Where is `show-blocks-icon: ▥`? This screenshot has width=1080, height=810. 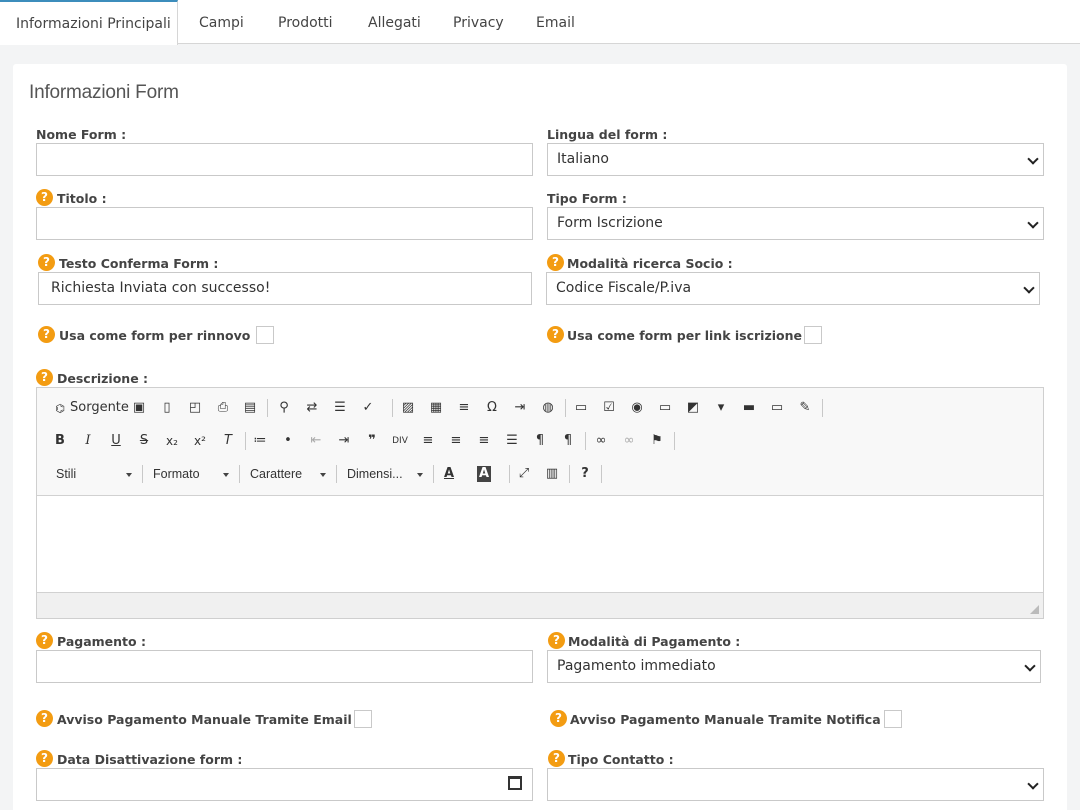 show-blocks-icon: ▥ is located at coordinates (552, 474).